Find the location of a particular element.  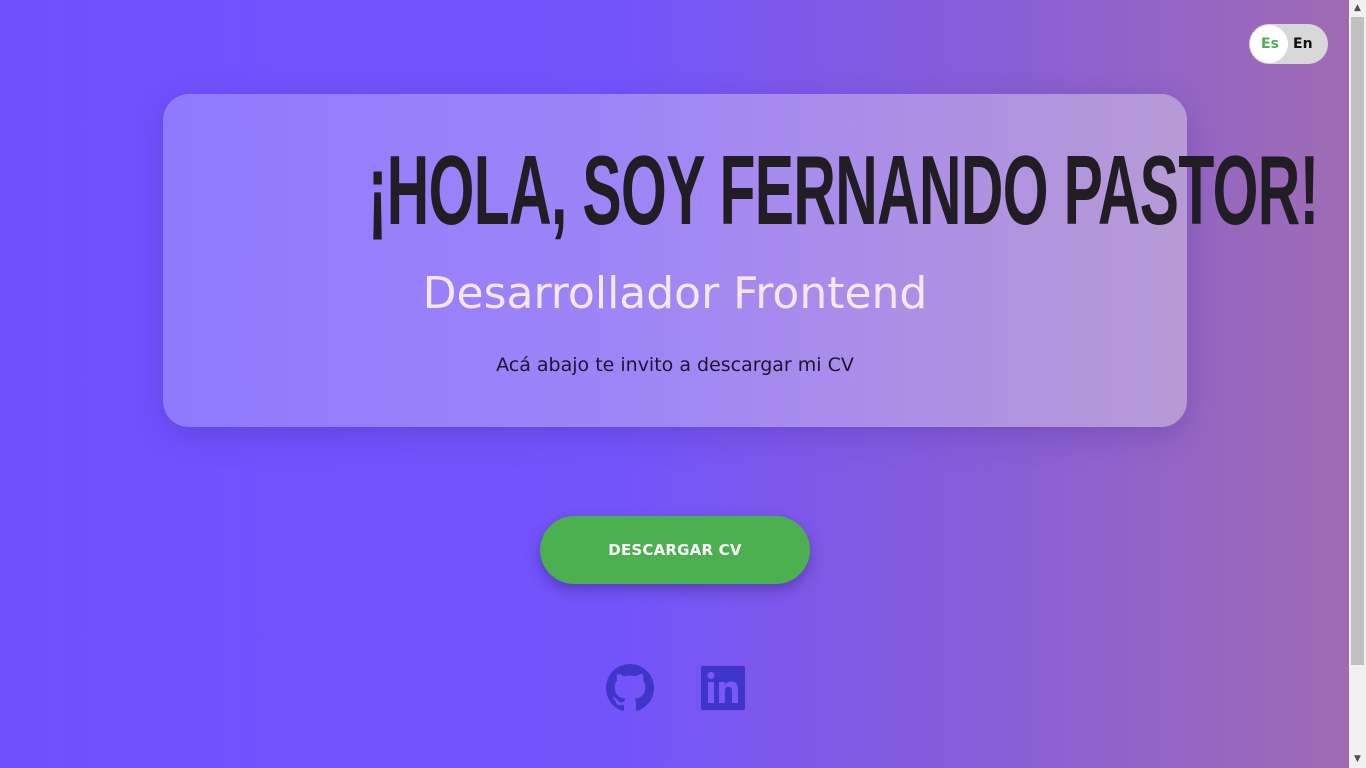

hero-text: Acá abajo te invito a descargar mi CV is located at coordinates (675, 365).